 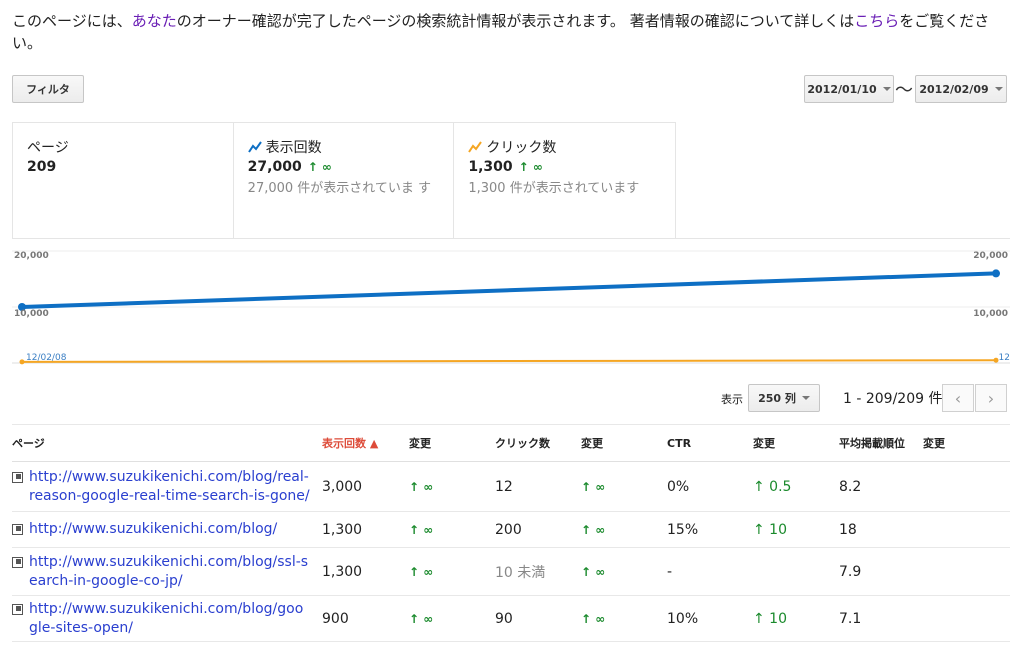 What do you see at coordinates (990, 314) in the screenshot?
I see `axis-label-right-mid: 10,000` at bounding box center [990, 314].